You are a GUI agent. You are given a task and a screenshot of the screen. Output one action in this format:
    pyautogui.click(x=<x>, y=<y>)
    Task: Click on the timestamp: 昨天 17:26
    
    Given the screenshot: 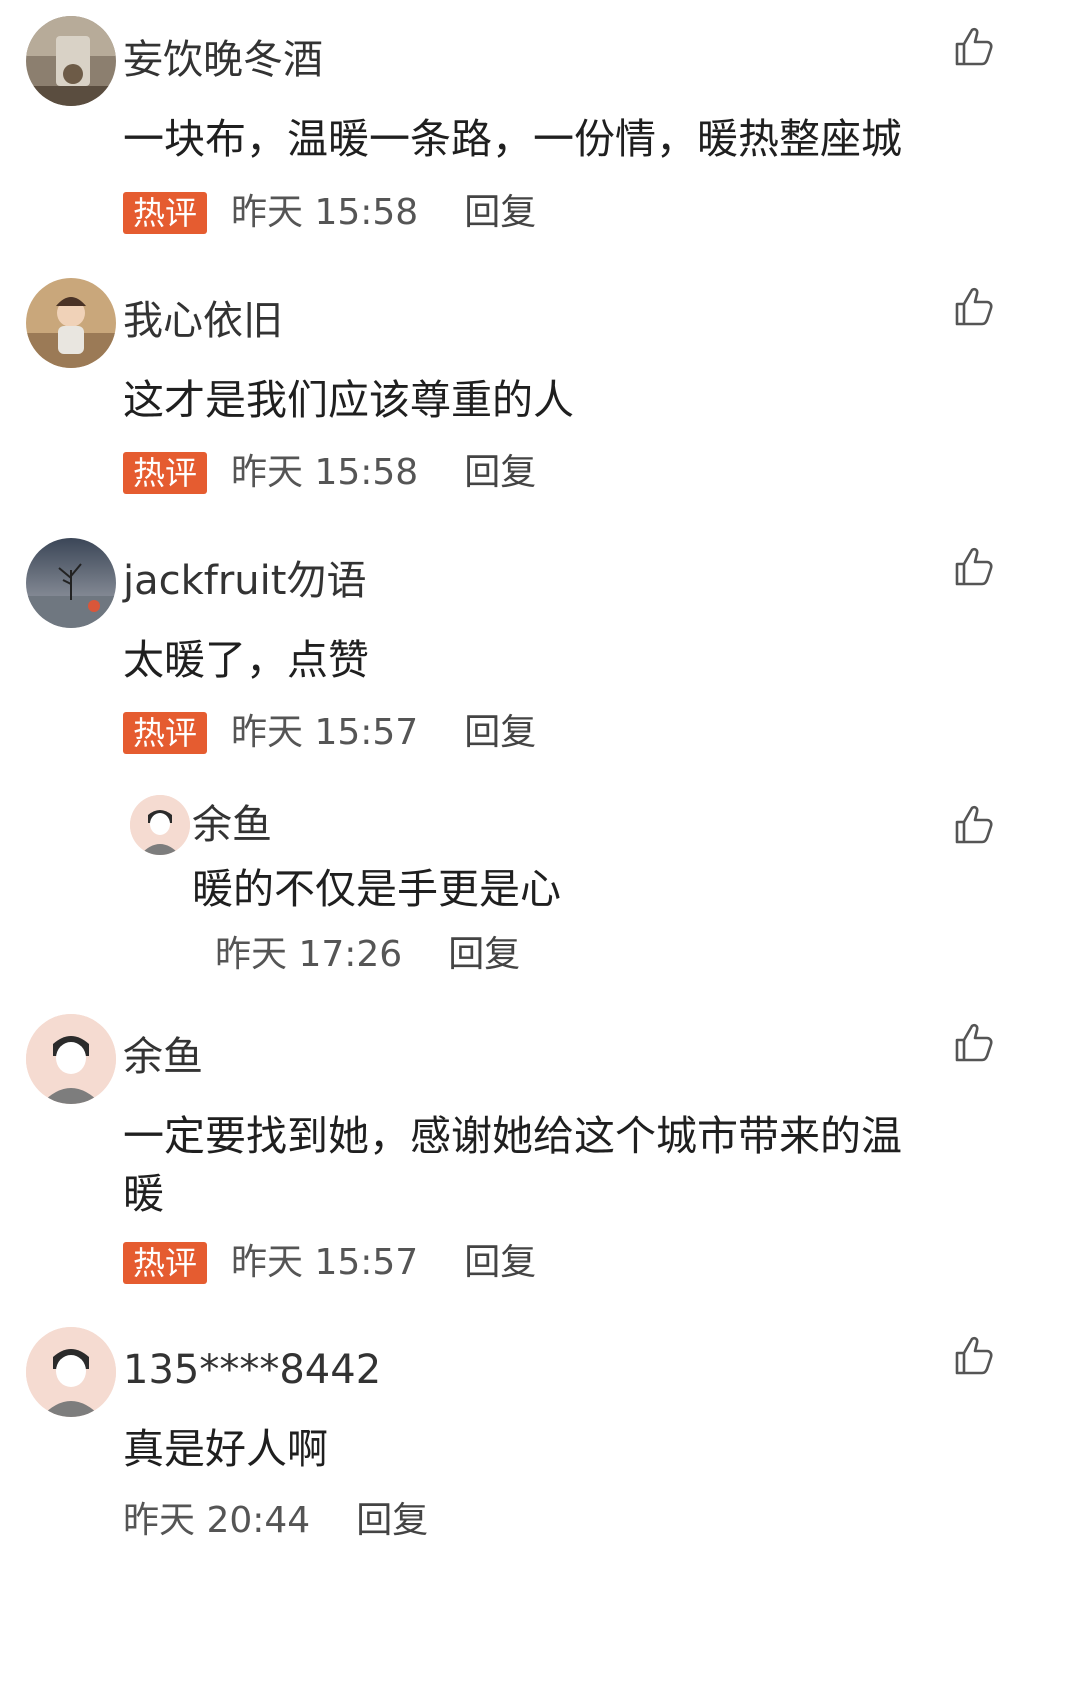 What is the action you would take?
    pyautogui.click(x=309, y=954)
    